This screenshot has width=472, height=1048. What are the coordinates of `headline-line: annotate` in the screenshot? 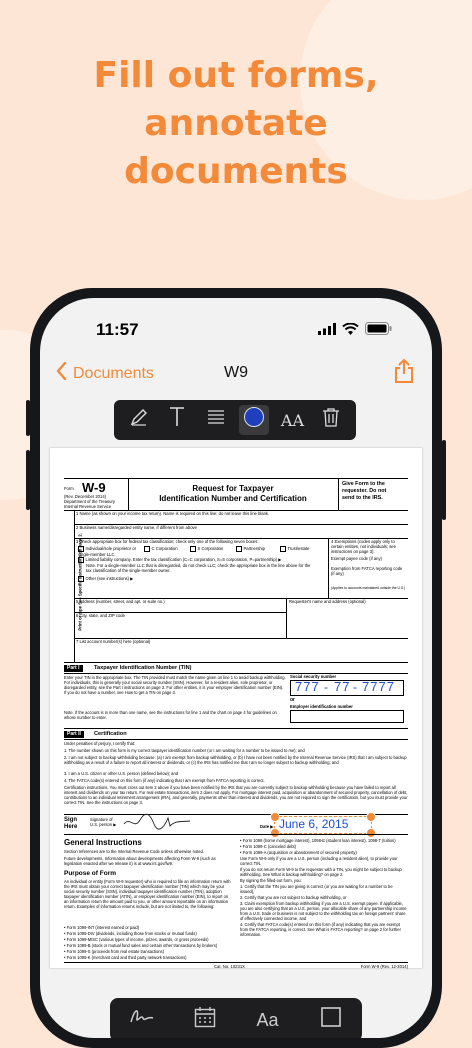 It's located at (236, 123).